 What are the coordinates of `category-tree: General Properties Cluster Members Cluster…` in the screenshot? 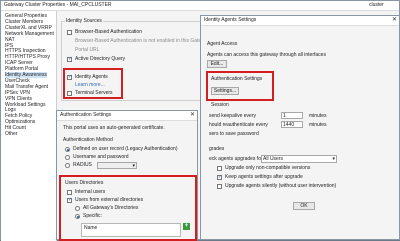 It's located at (29, 126).